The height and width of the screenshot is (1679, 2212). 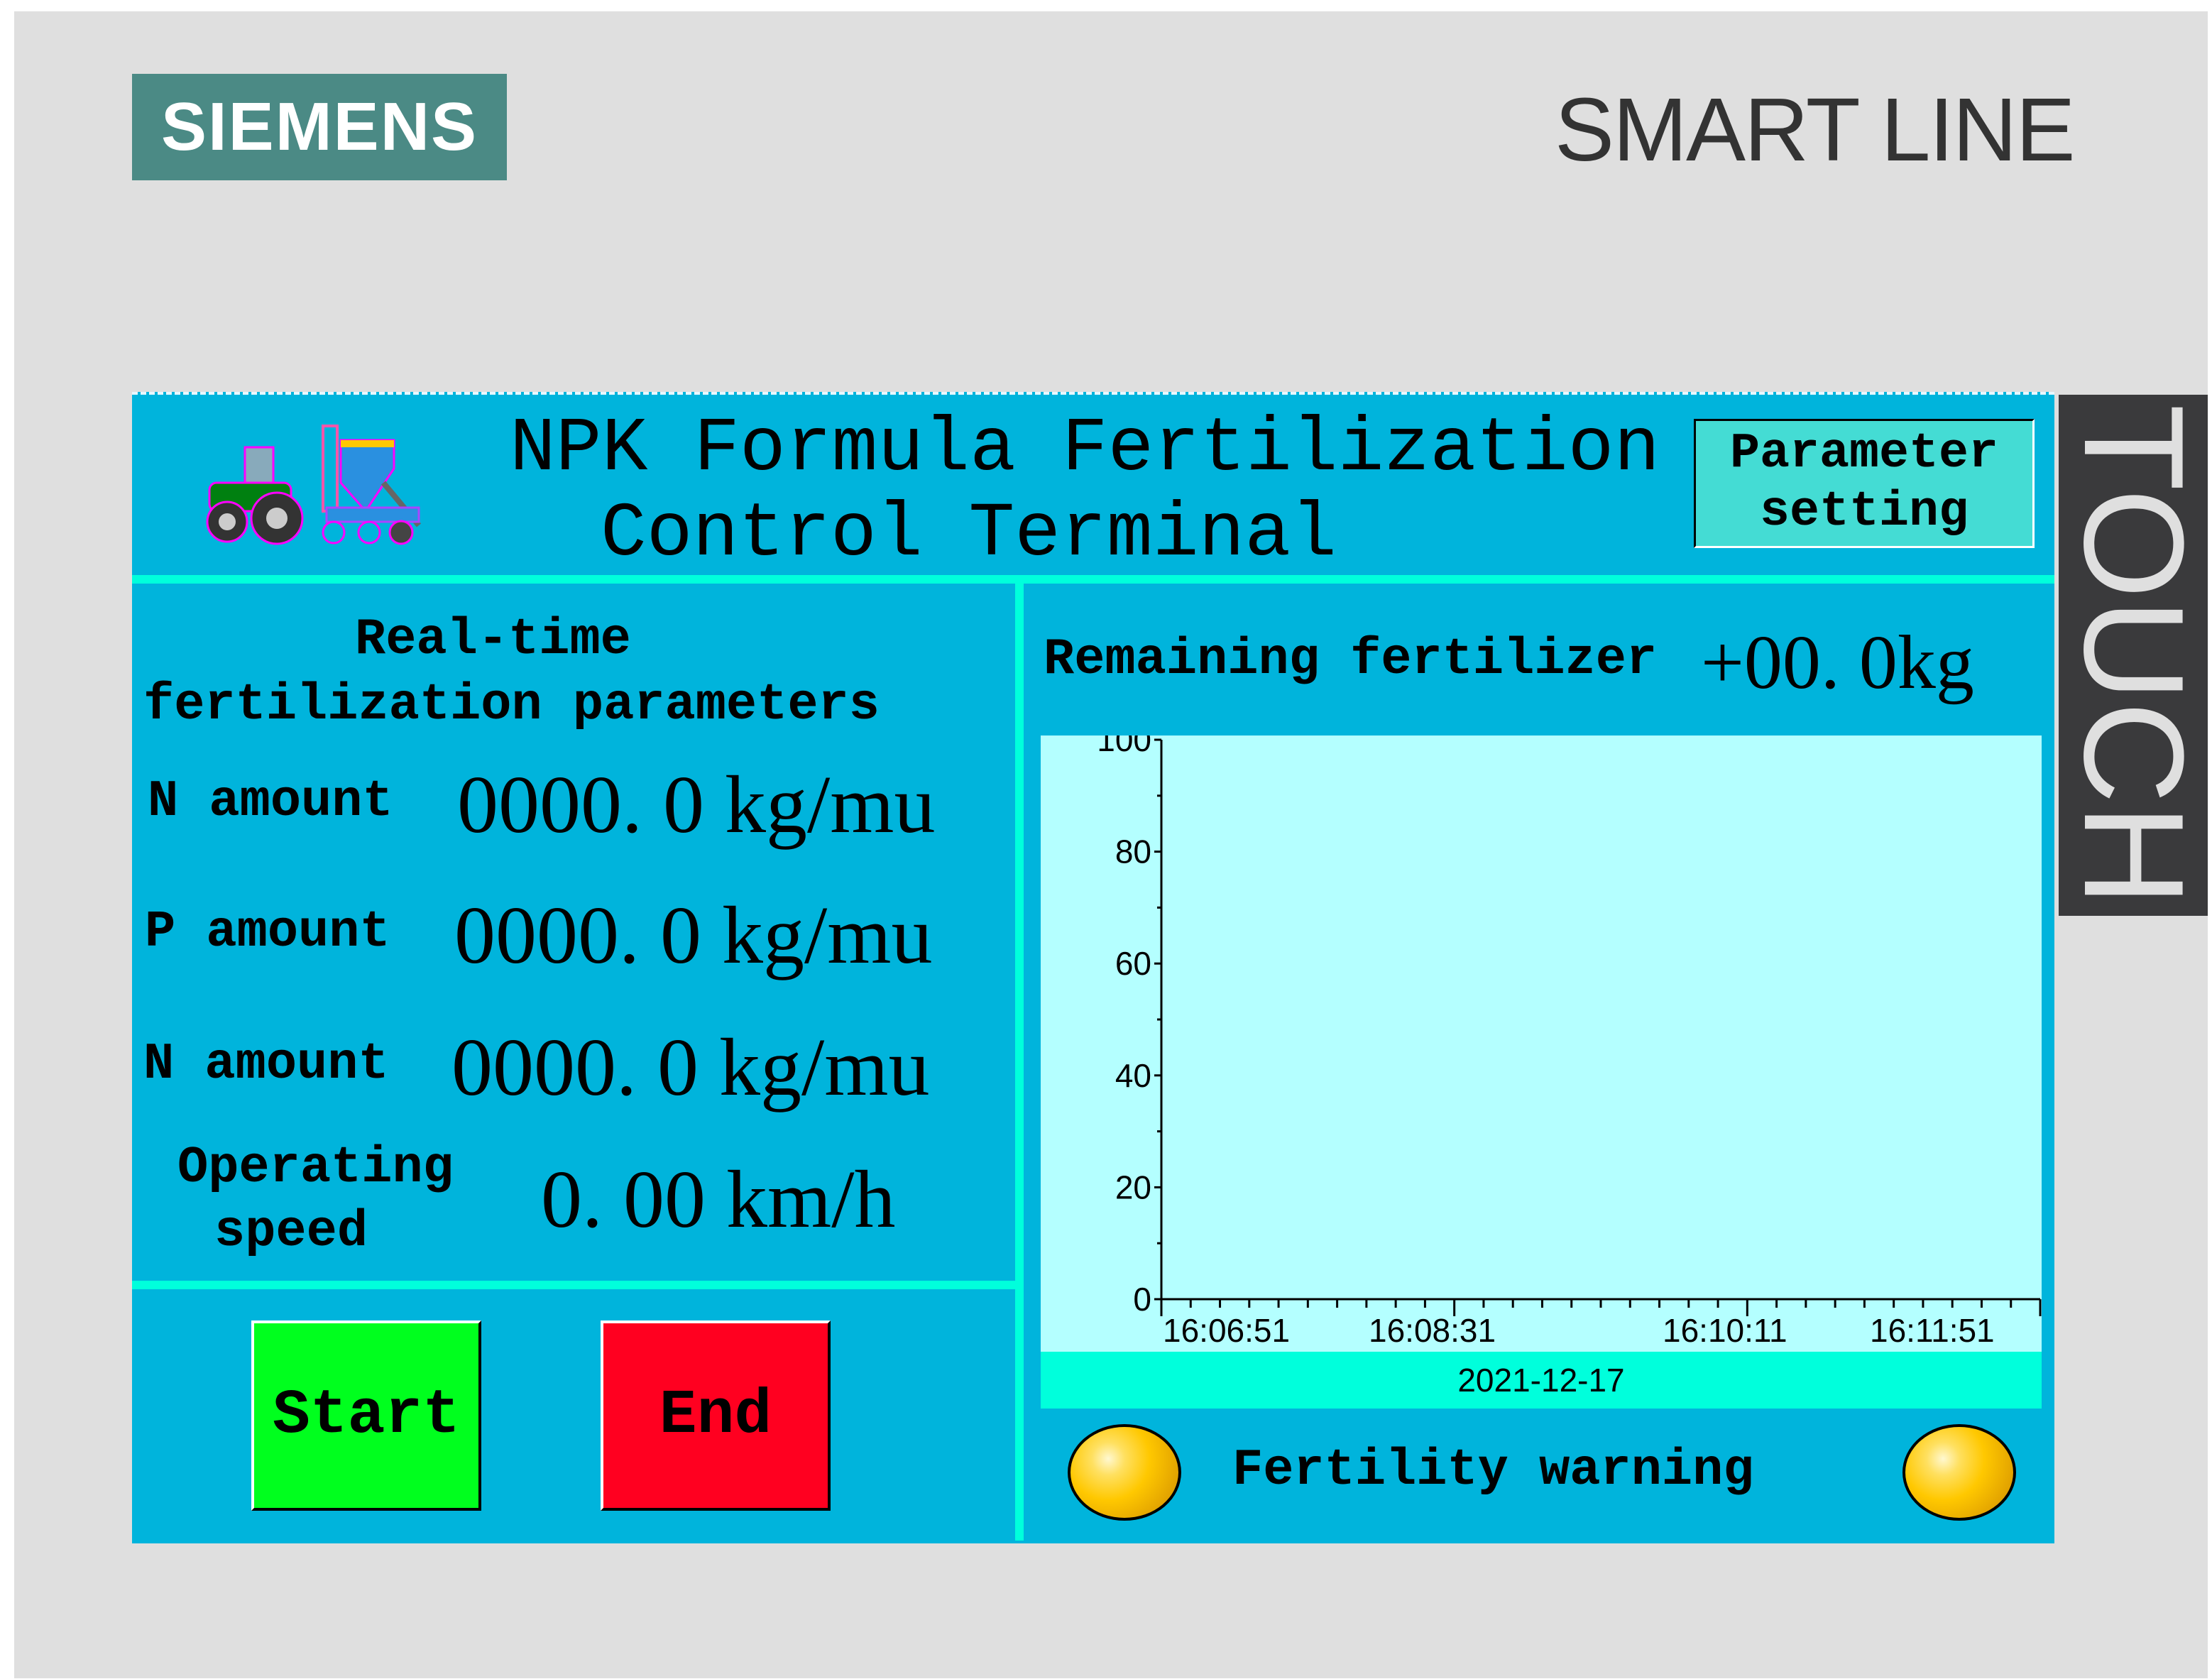 I want to click on remaining-fertilizer-value: +00. 0kg, so click(x=1837, y=662).